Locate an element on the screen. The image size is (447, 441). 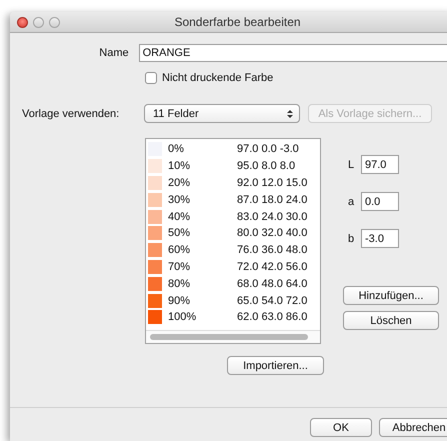
ok-button: OK is located at coordinates (341, 427).